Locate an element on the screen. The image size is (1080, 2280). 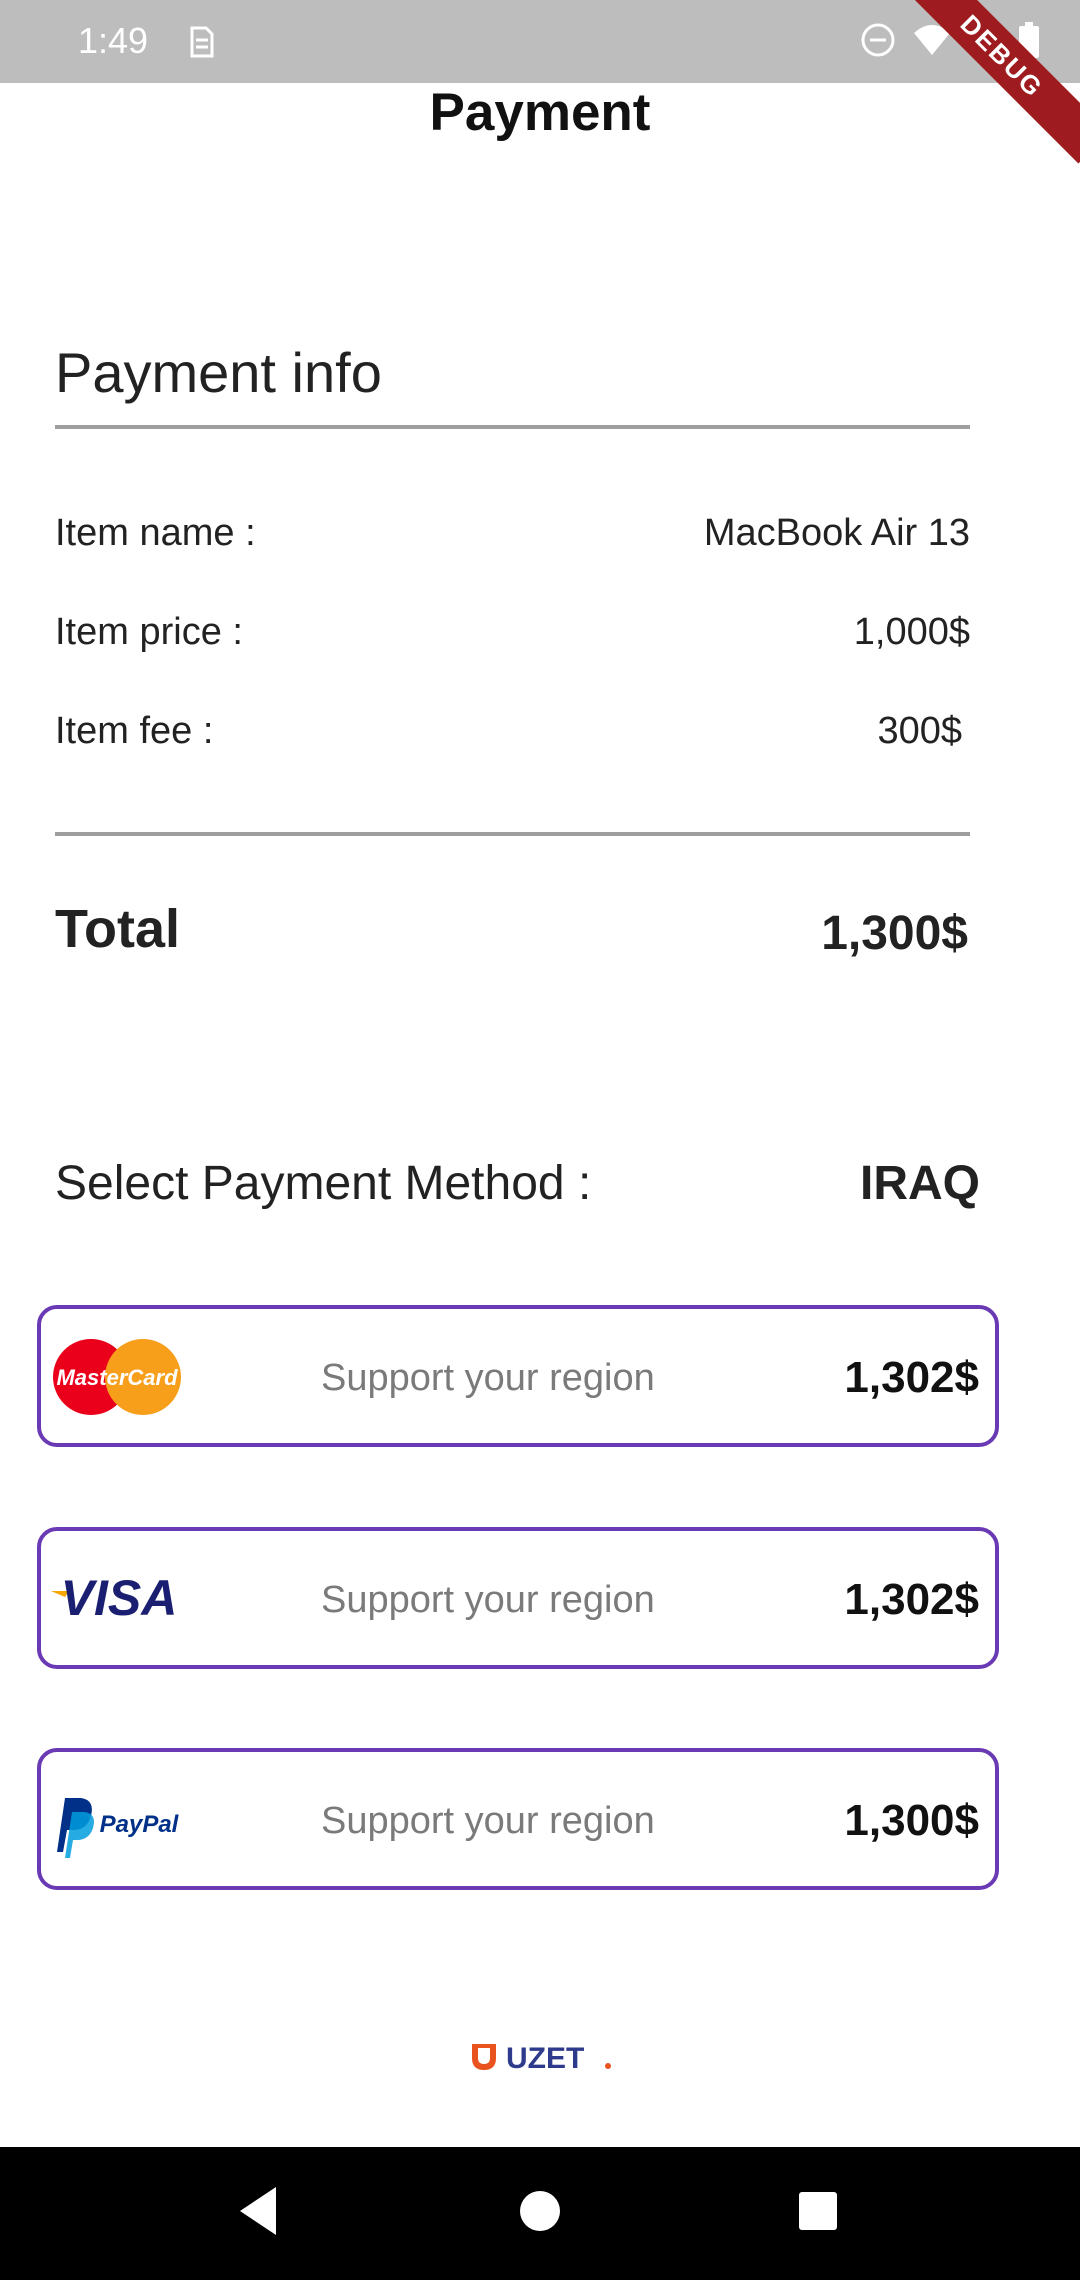
item-fee-row: Item fee : 300$ is located at coordinates (512, 731).